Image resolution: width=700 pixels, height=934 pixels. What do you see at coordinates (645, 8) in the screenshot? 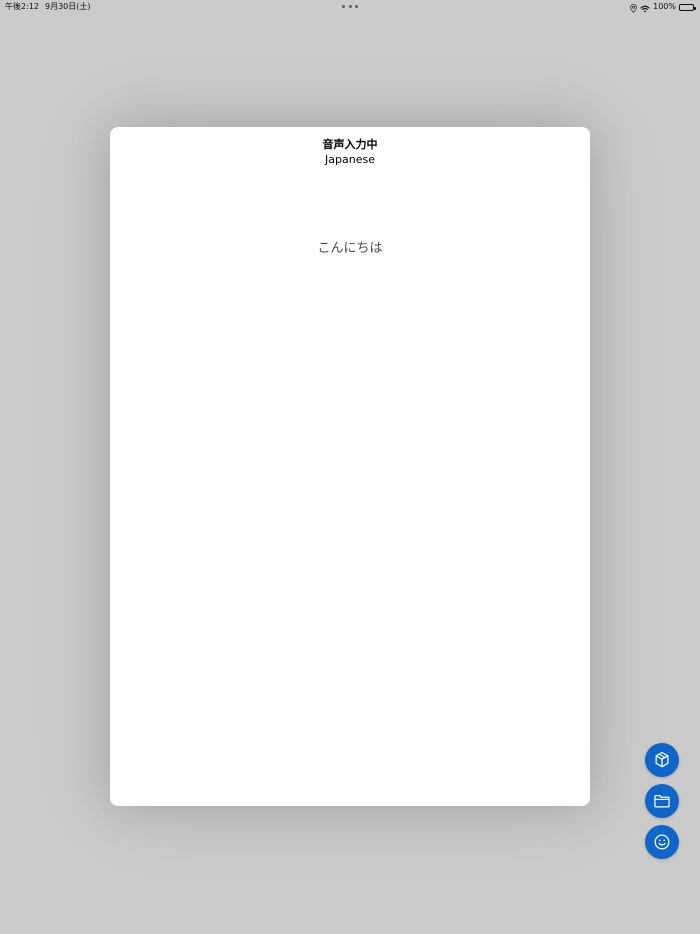
I see `wifi-icon` at bounding box center [645, 8].